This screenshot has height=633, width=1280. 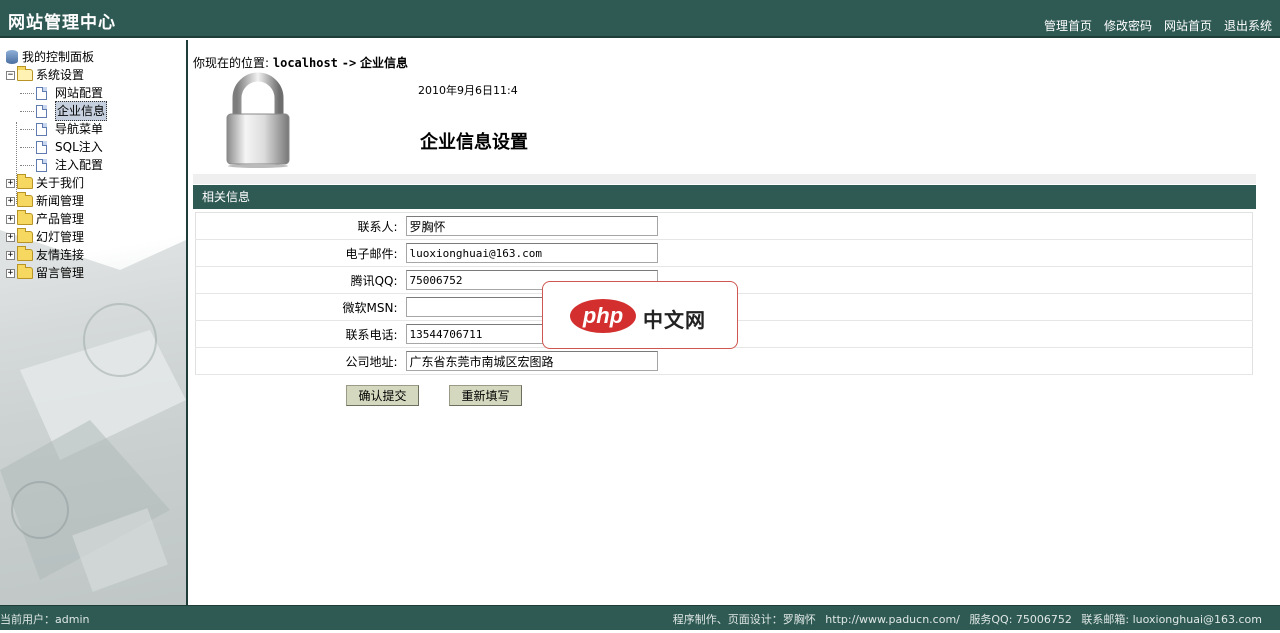 I want to click on tree-item-label: SQL注入, so click(x=79, y=147).